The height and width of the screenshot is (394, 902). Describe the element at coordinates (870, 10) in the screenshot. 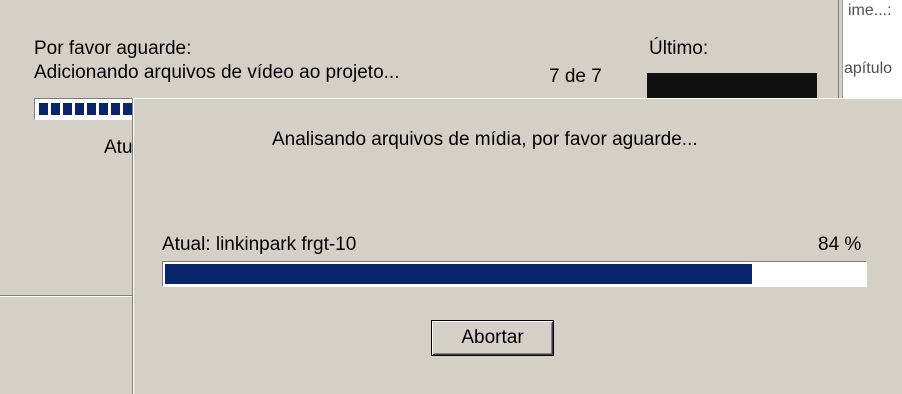

I see `background-window-label: ime...:` at that location.